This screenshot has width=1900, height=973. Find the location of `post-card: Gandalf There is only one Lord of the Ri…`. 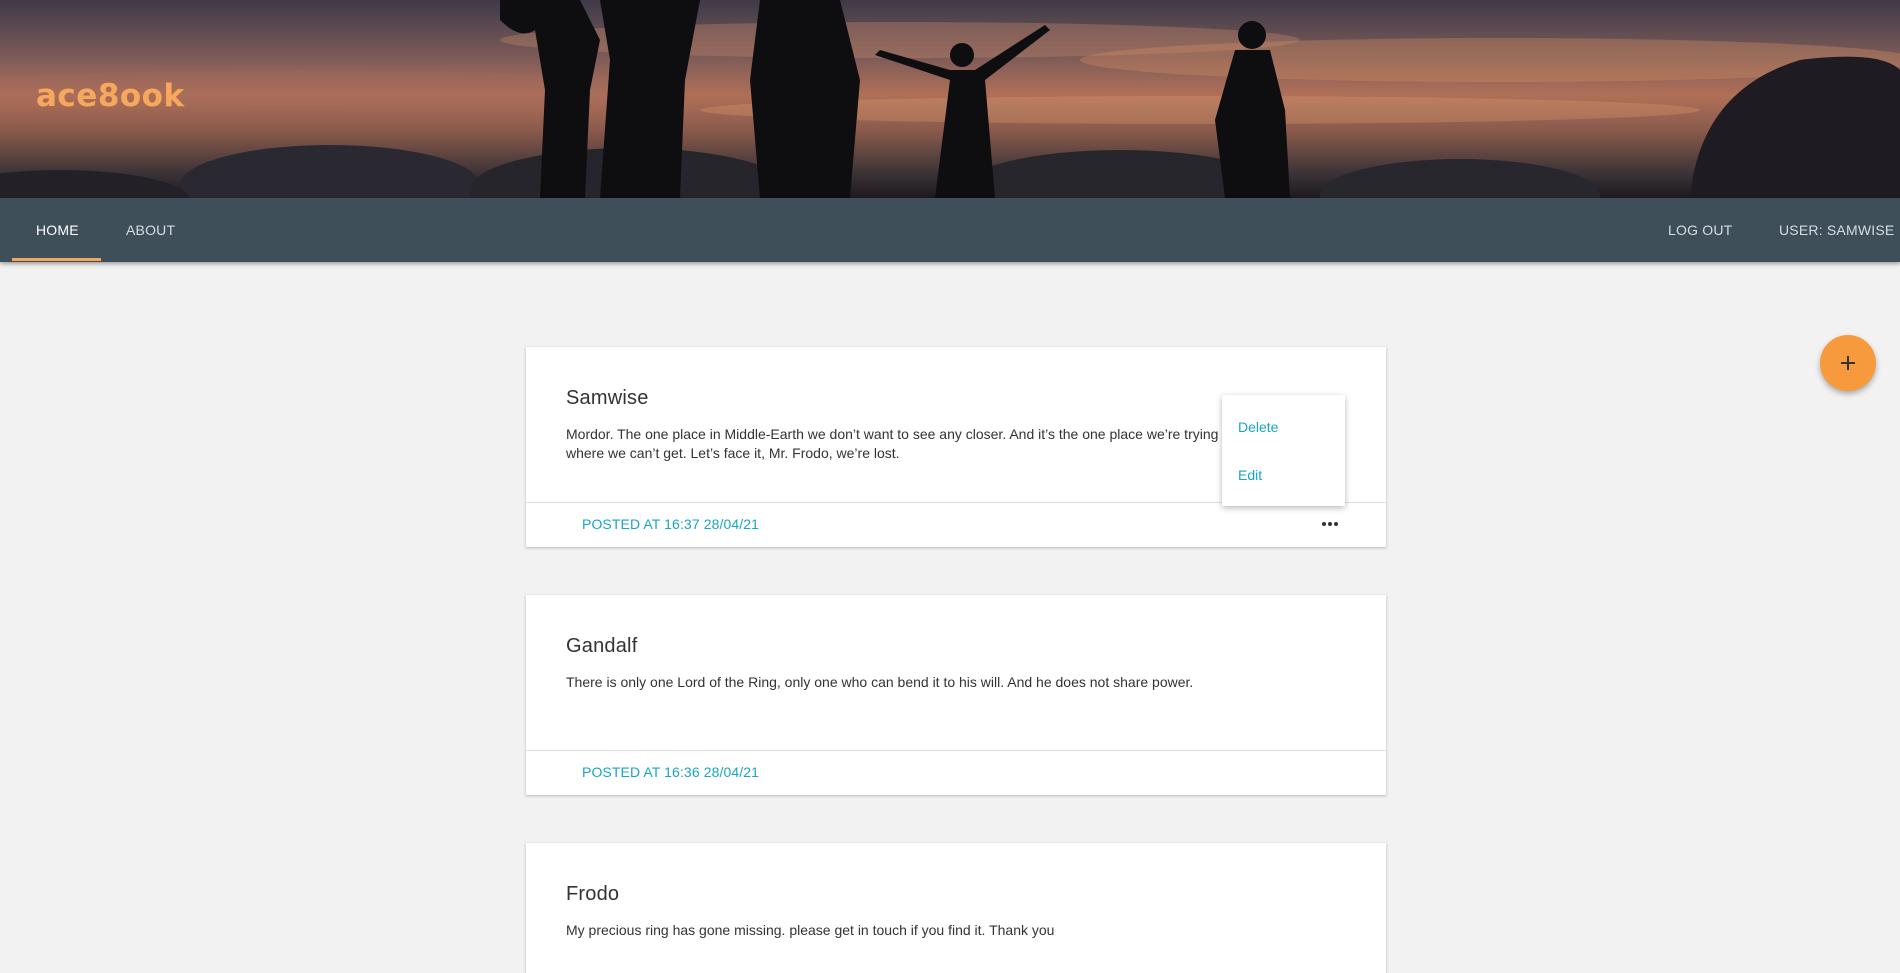

post-card: Gandalf There is only one Lord of the Ri… is located at coordinates (956, 695).